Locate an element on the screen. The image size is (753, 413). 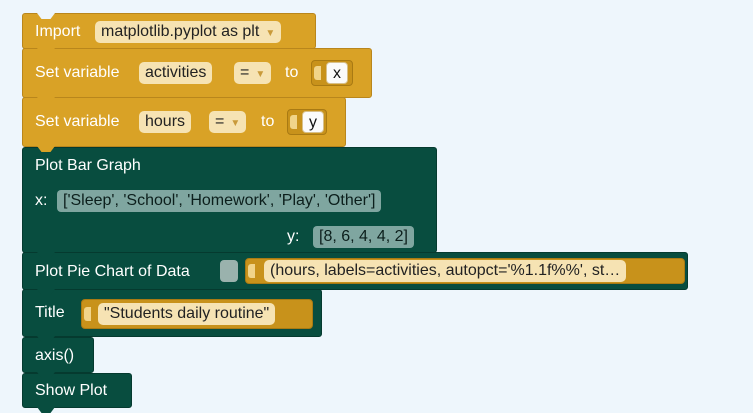
import-module-value: matplotlib.pyplot as plt is located at coordinates (180, 31).